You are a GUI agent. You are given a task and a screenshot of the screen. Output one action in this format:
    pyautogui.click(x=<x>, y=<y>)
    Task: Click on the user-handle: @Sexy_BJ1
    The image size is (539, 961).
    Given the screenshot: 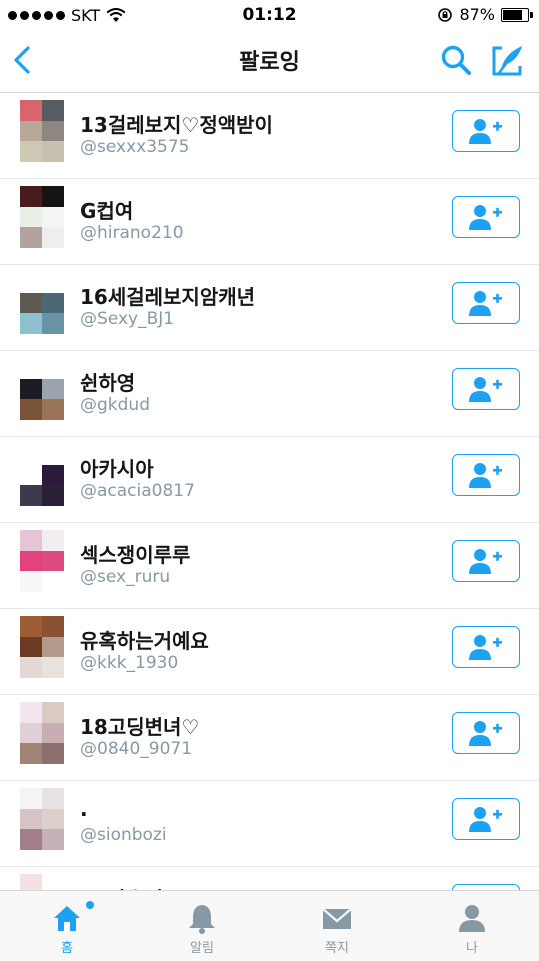 What is the action you would take?
    pyautogui.click(x=127, y=319)
    